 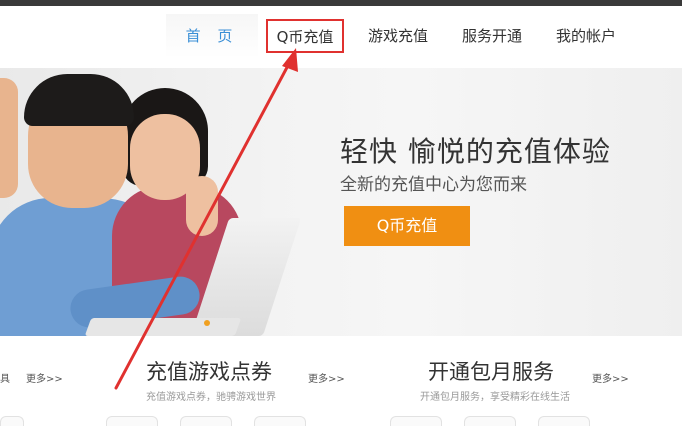 I want to click on main-nav: 首 页 Q币充值 游戏充值 服务开通 我的帐户, so click(x=341, y=37).